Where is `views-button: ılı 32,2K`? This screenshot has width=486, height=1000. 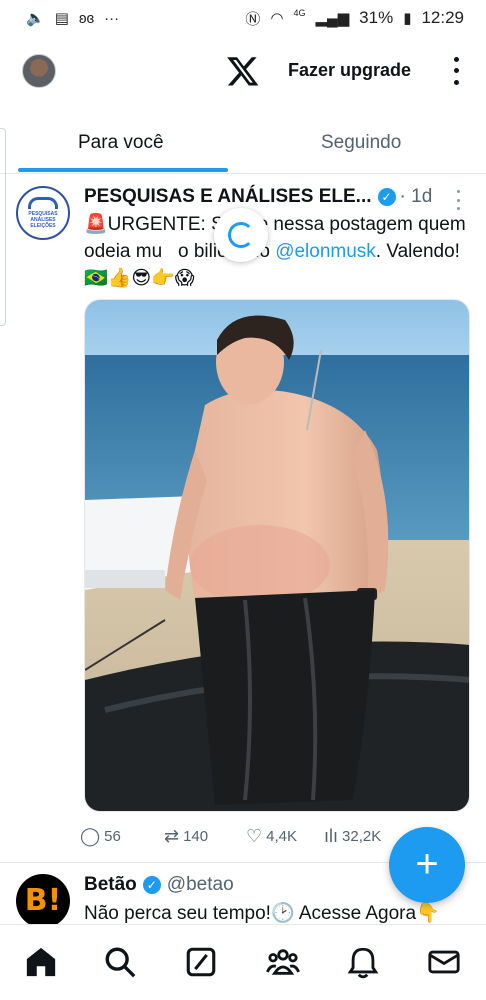 views-button: ılı 32,2K is located at coordinates (352, 836).